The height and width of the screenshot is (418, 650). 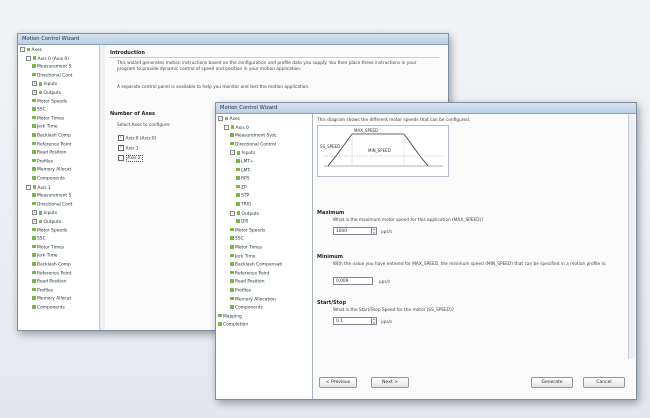 I want to click on tree-item: STP, so click(x=242, y=196).